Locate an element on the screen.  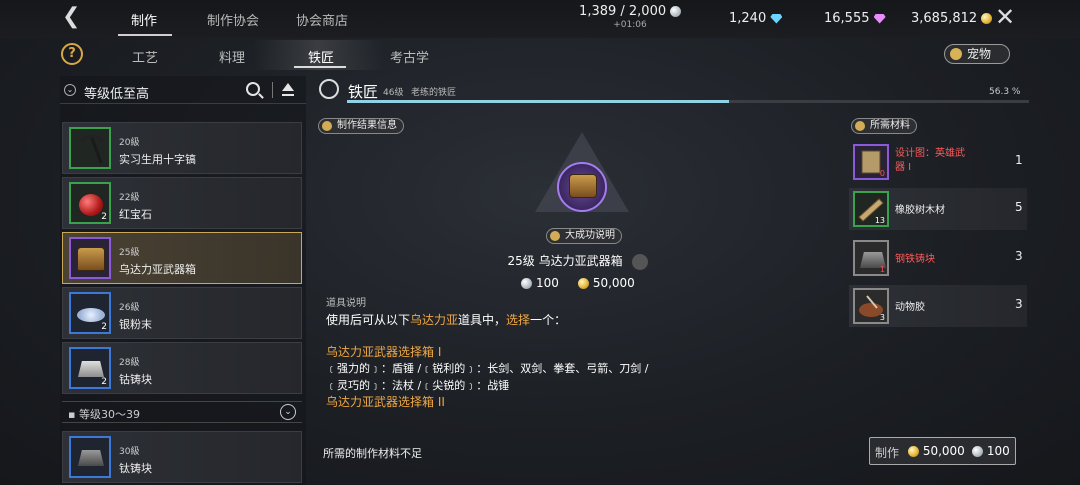
desc-highlight: 选择 is located at coordinates (518, 320).